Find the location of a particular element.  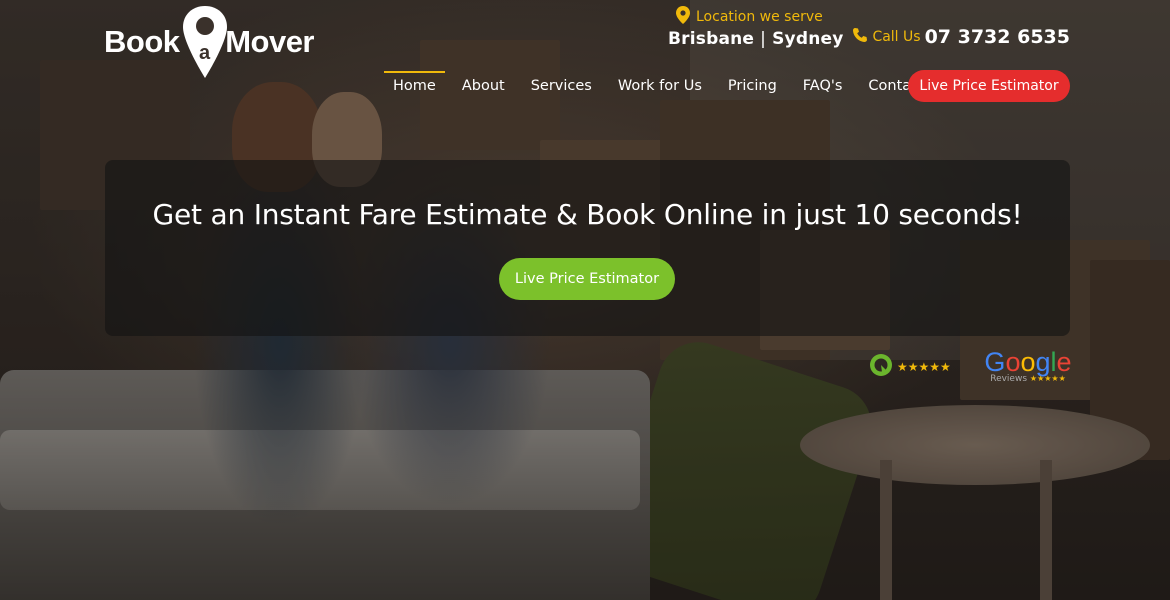

logo-word-mover: Mover is located at coordinates (269, 41).